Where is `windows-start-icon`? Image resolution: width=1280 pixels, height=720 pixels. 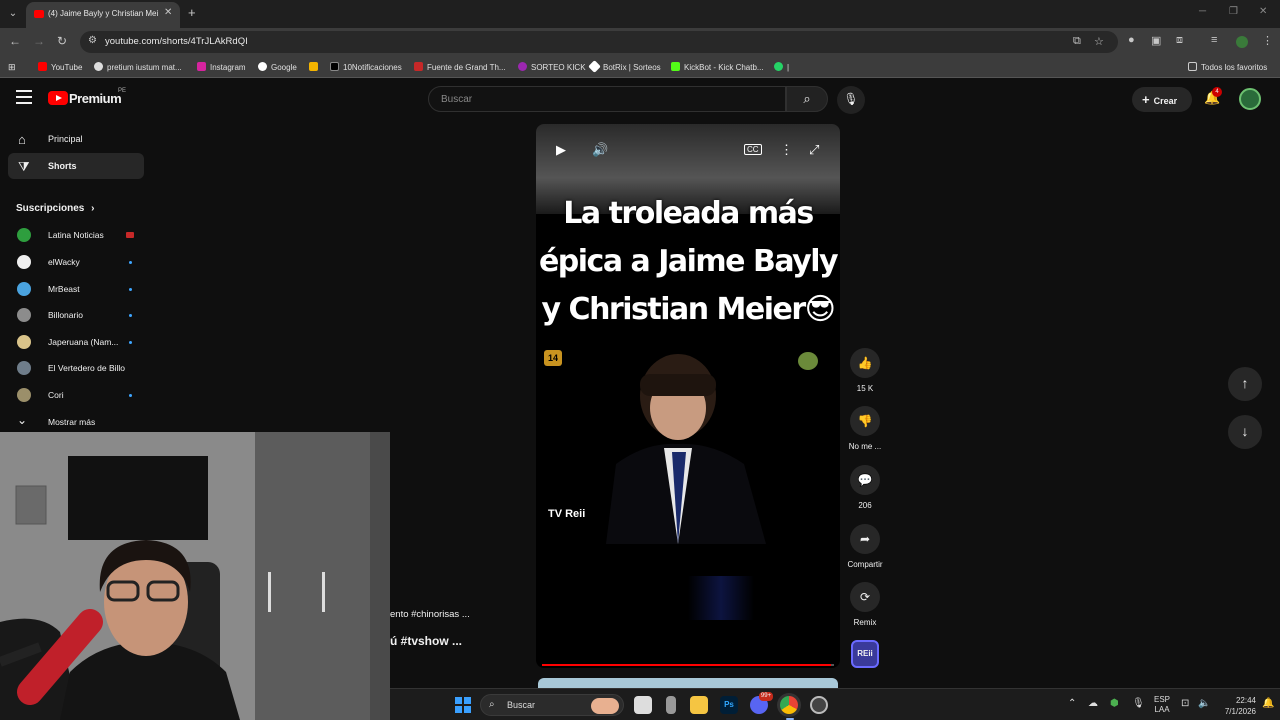 windows-start-icon is located at coordinates (463, 705).